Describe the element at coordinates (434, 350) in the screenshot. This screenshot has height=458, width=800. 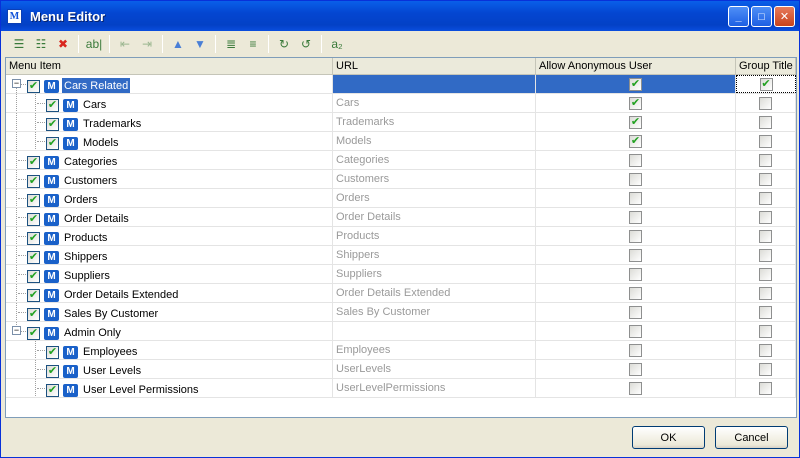
I see `url-cell: Employees` at that location.